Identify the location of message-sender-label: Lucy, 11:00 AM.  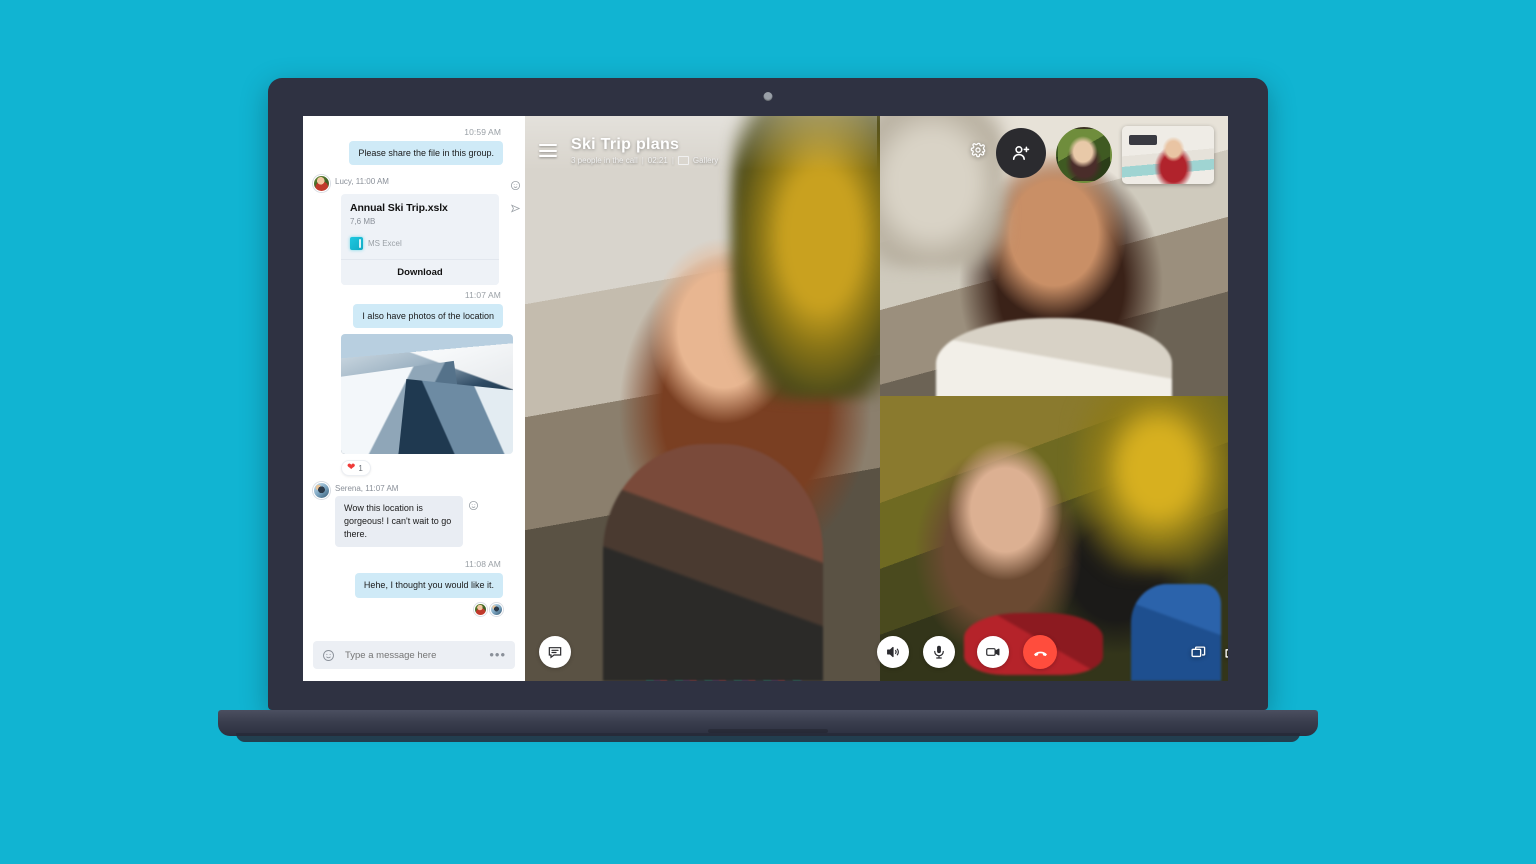
(362, 182).